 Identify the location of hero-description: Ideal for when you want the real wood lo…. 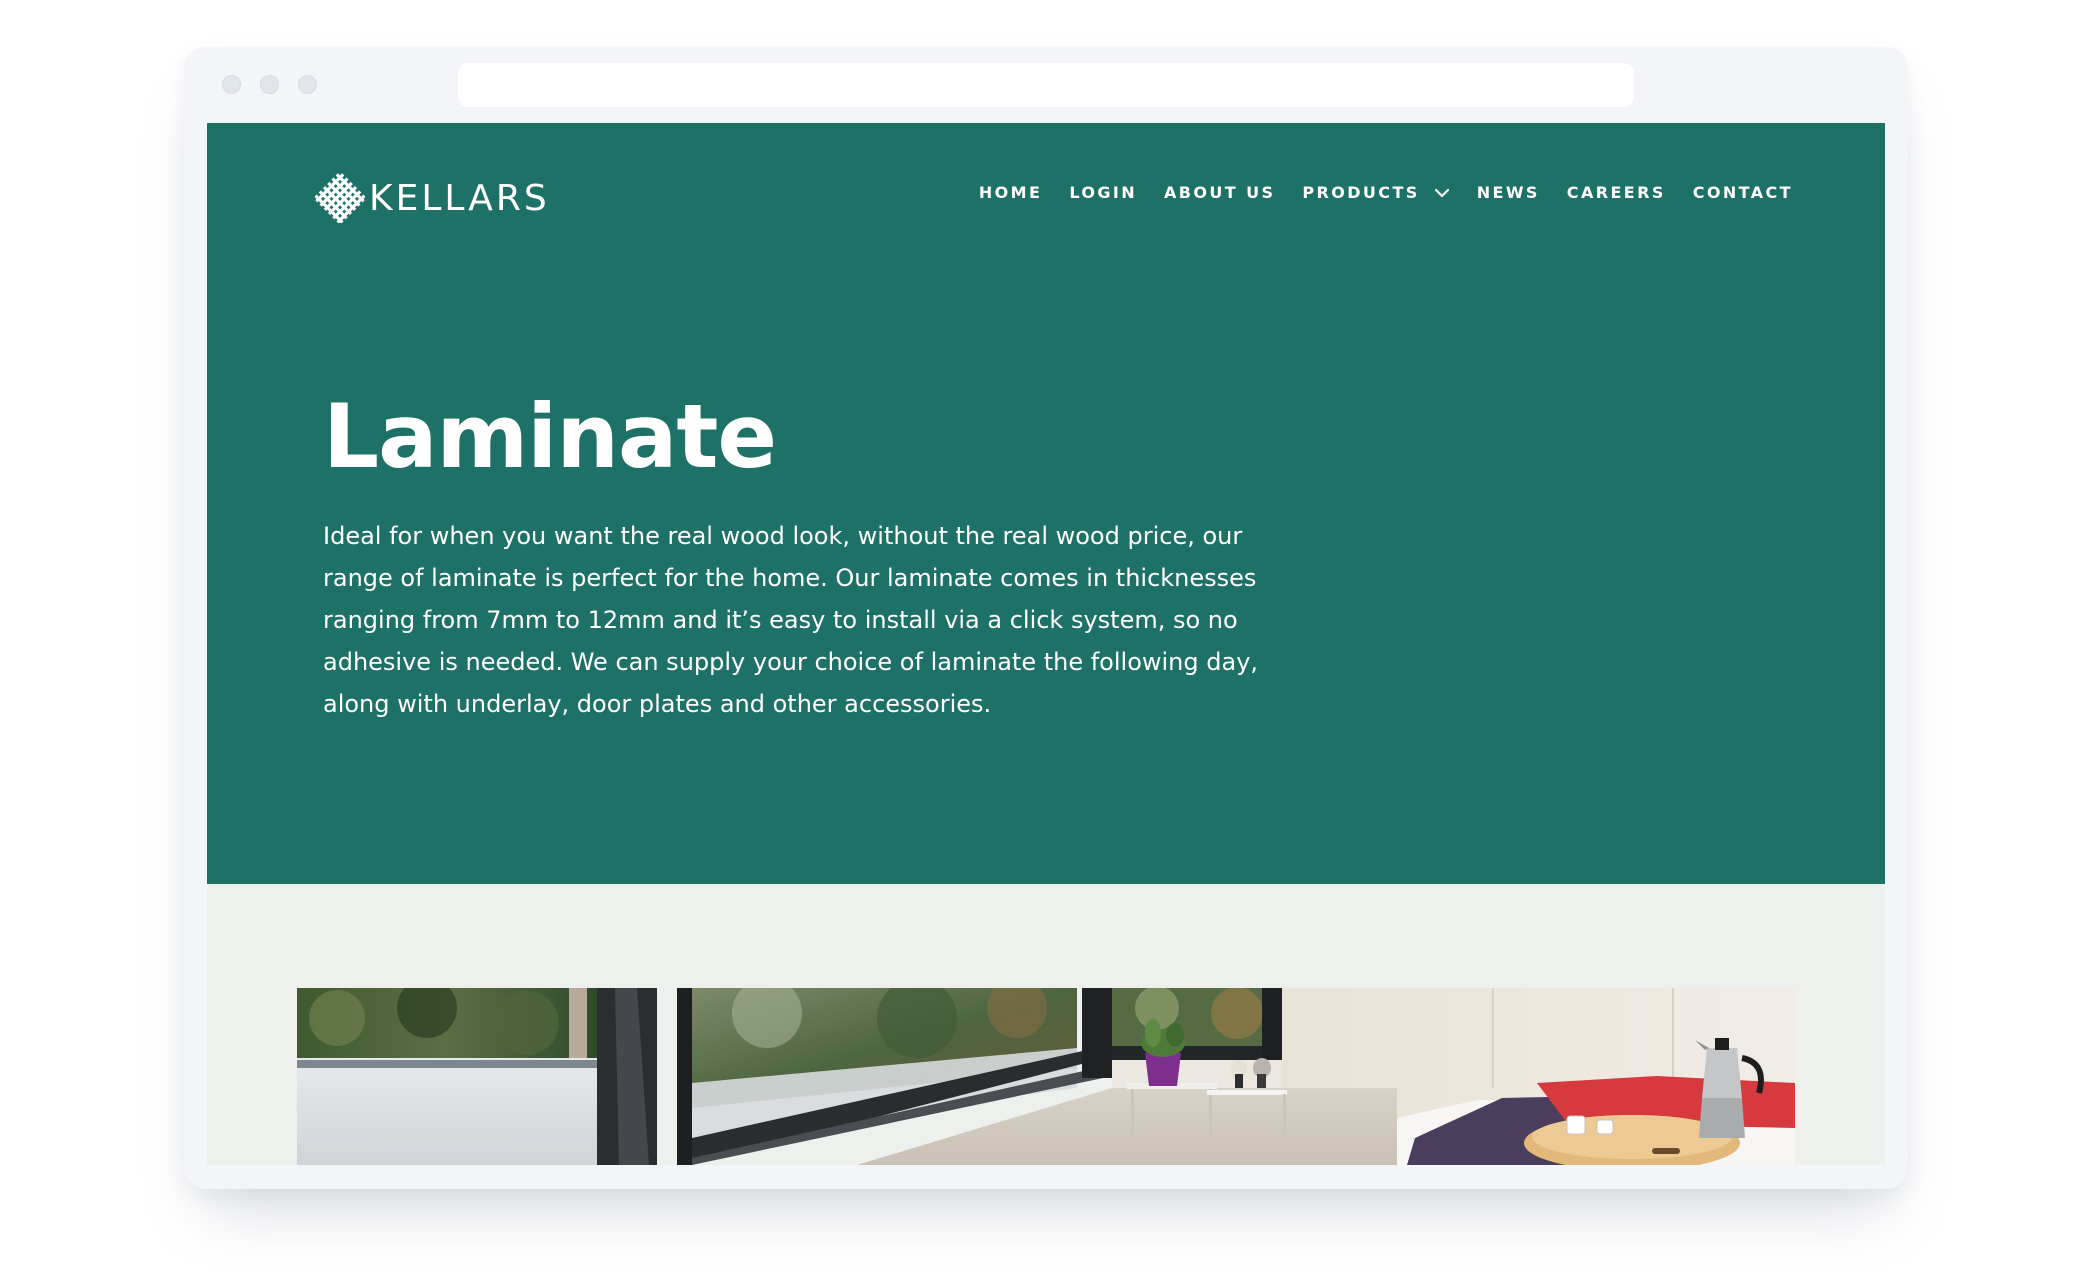
(791, 620).